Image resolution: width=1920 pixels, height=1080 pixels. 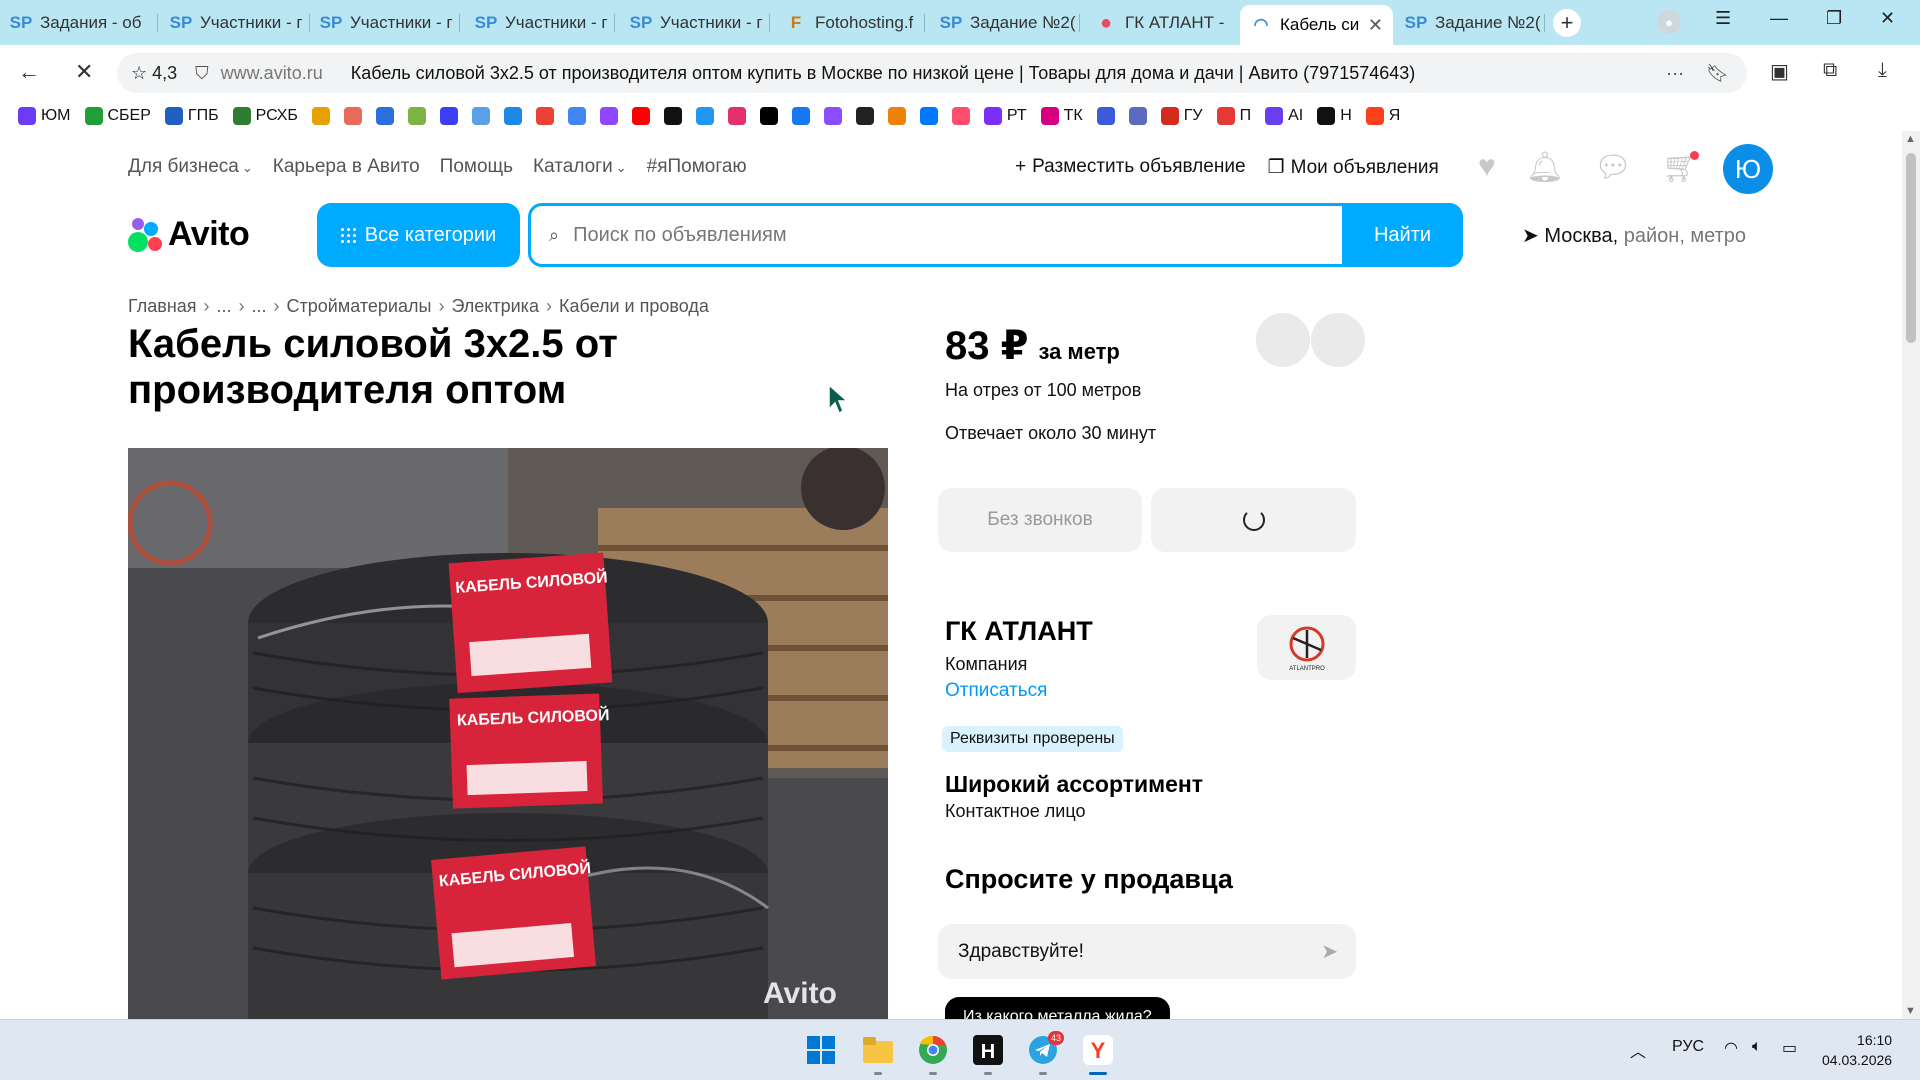 What do you see at coordinates (1130, 167) in the screenshot?
I see `post-ad-link: + Разместить объявление` at bounding box center [1130, 167].